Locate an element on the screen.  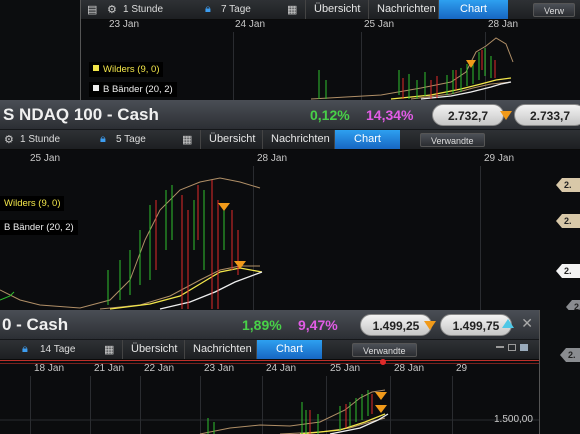
y-axis-label: 1.500,00 is located at coordinates (513, 419).